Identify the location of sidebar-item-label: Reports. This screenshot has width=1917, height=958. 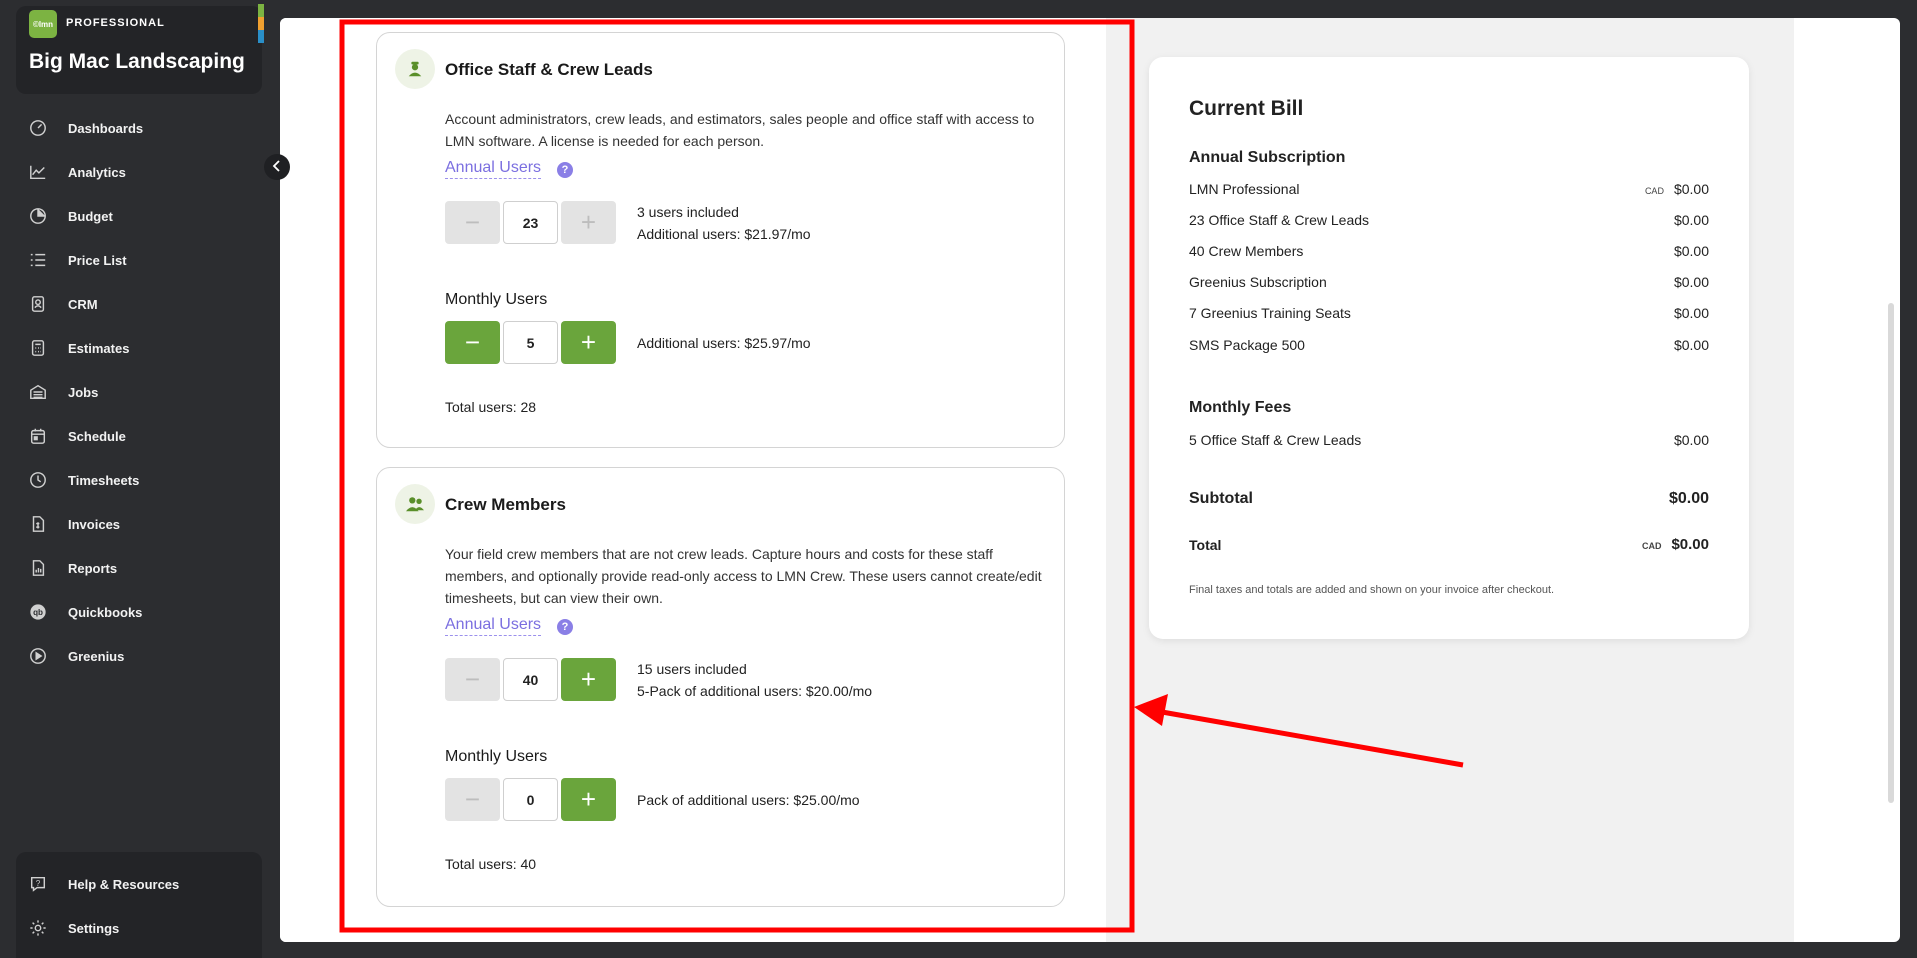
(93, 568).